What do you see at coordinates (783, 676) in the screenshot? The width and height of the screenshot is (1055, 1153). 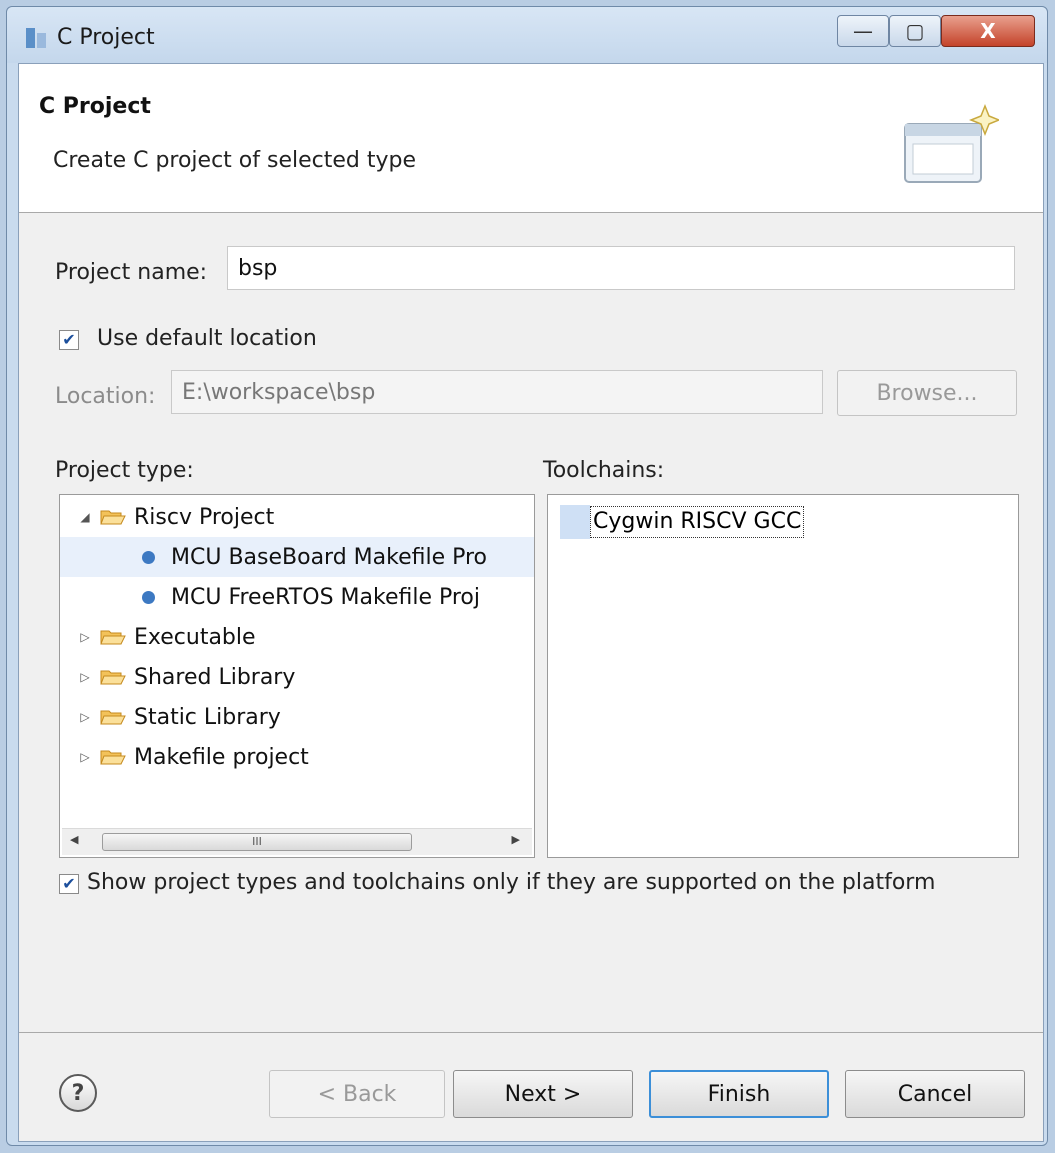 I see `toolchains-list: Cygwin RISCV GCC` at bounding box center [783, 676].